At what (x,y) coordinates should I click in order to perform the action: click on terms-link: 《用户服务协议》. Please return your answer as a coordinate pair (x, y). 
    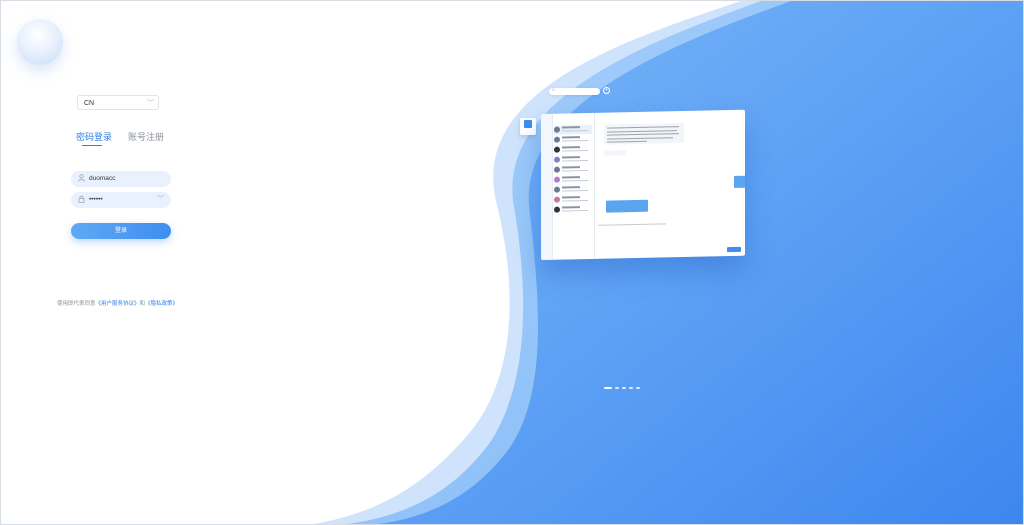
    Looking at the image, I should click on (118, 304).